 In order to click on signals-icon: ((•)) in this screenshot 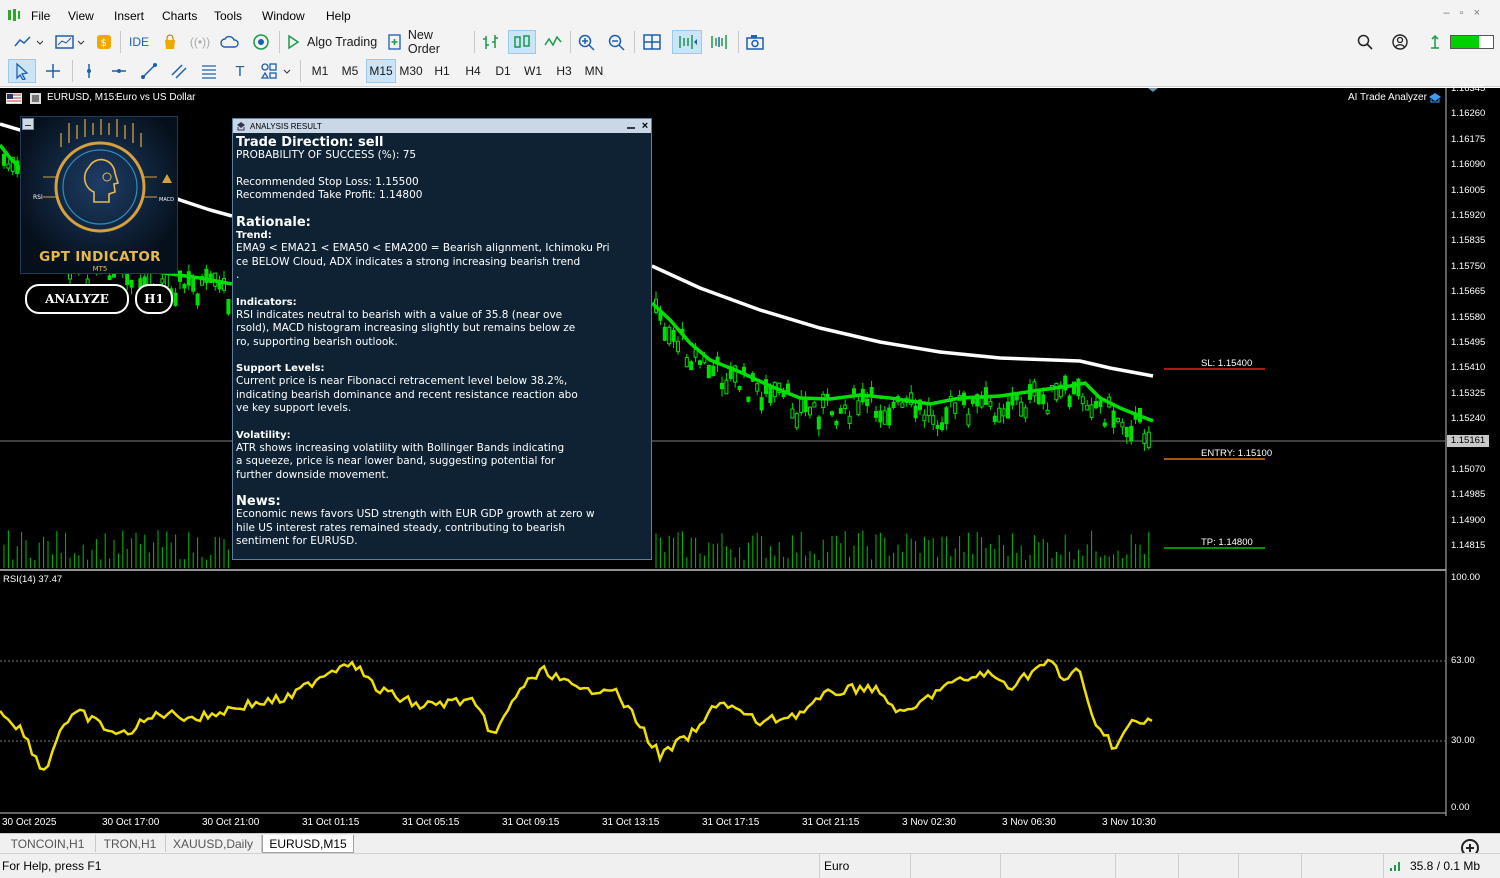, I will do `click(200, 42)`.